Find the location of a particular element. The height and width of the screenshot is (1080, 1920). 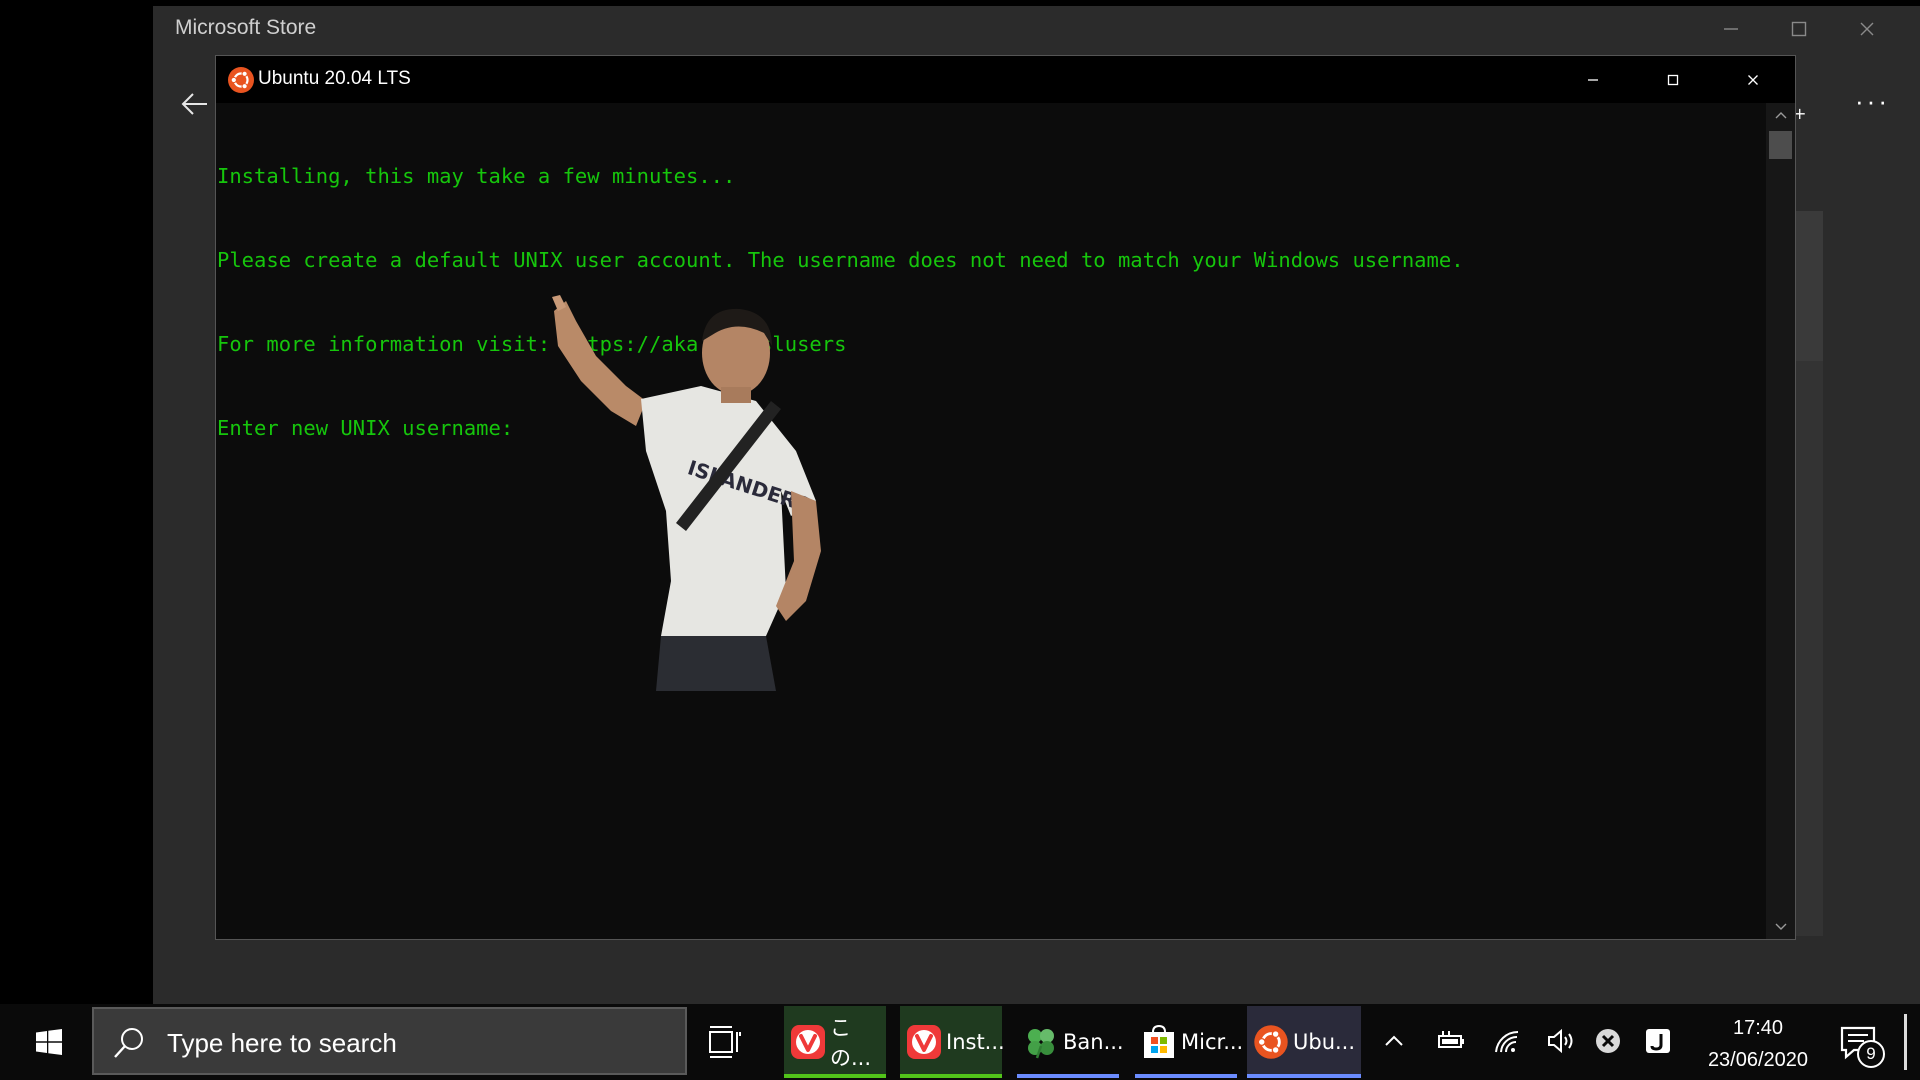

microsoft-store-icon is located at coordinates (1159, 1041).